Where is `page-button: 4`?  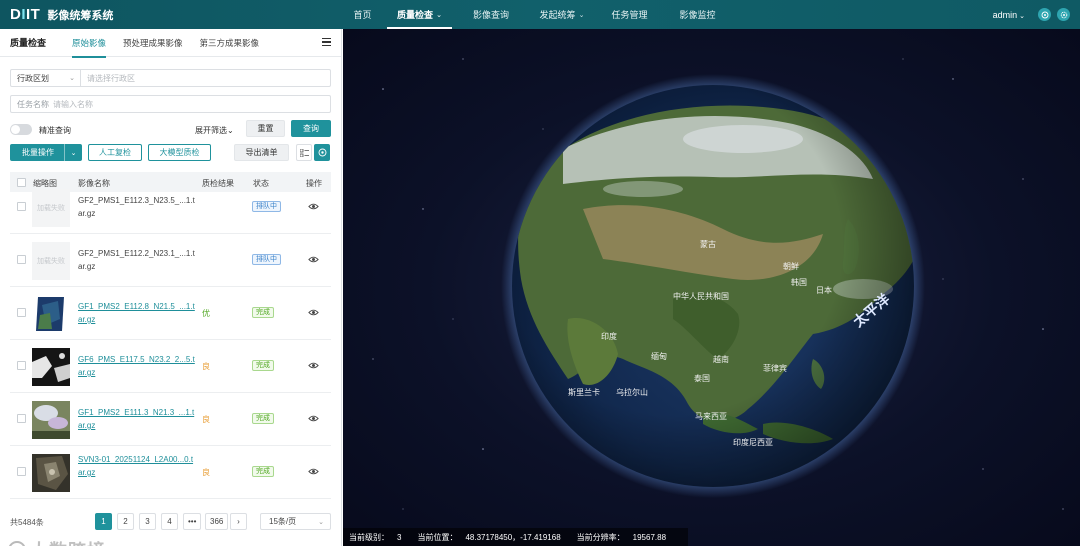 page-button: 4 is located at coordinates (169, 521).